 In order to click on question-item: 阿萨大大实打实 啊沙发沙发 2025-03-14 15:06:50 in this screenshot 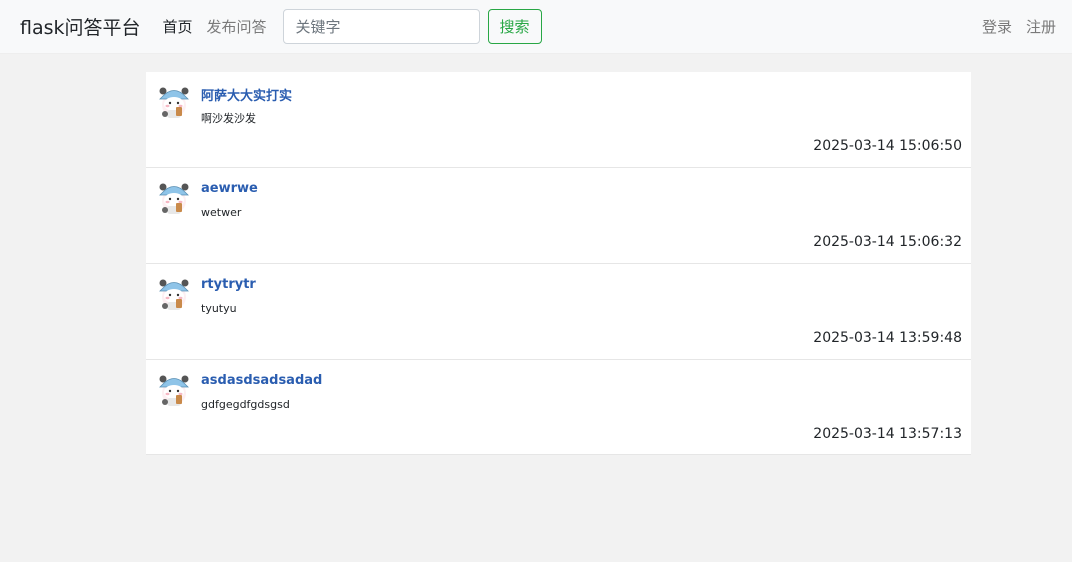, I will do `click(558, 120)`.